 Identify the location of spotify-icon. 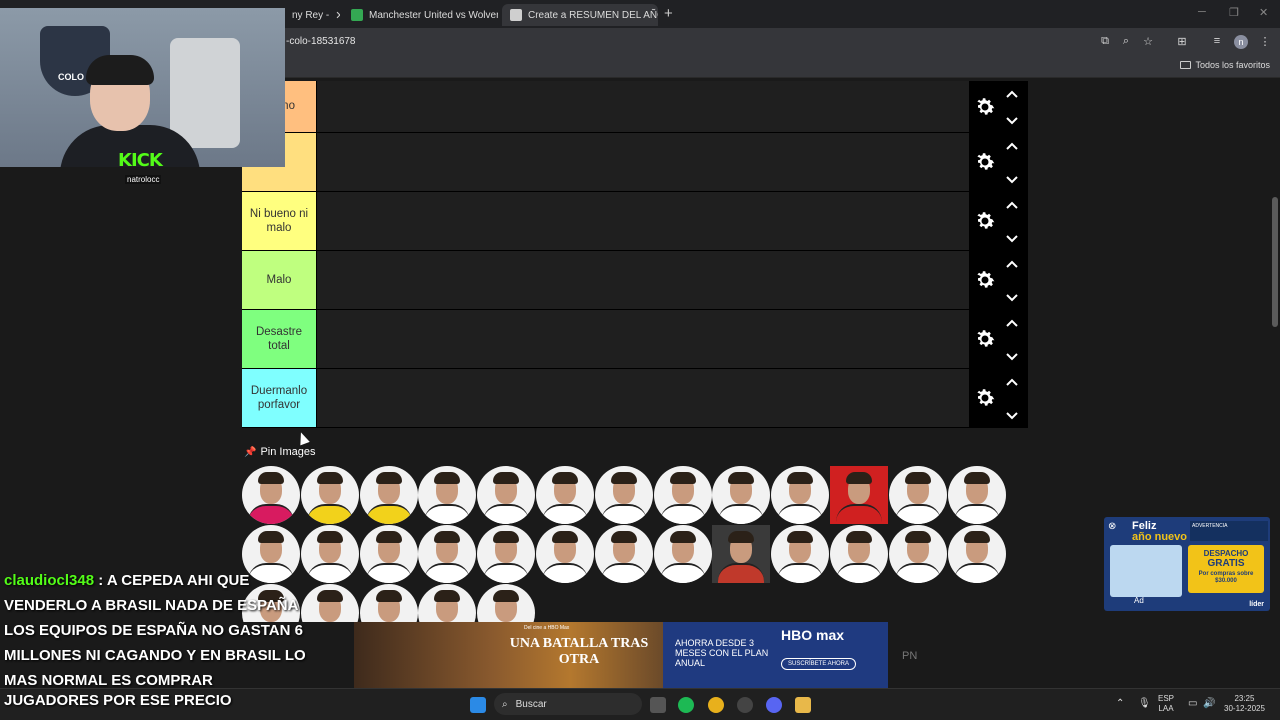
(686, 705).